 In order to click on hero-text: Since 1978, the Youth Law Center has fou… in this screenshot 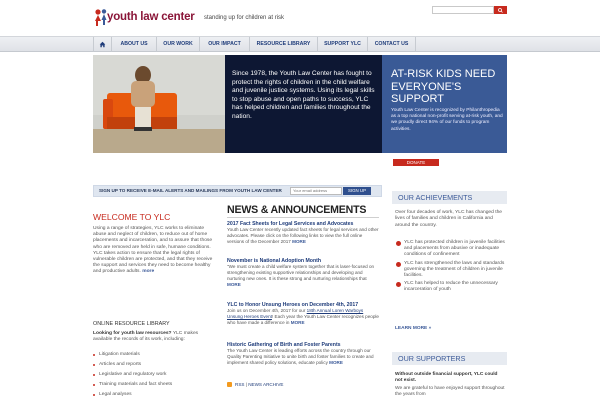, I will do `click(303, 95)`.